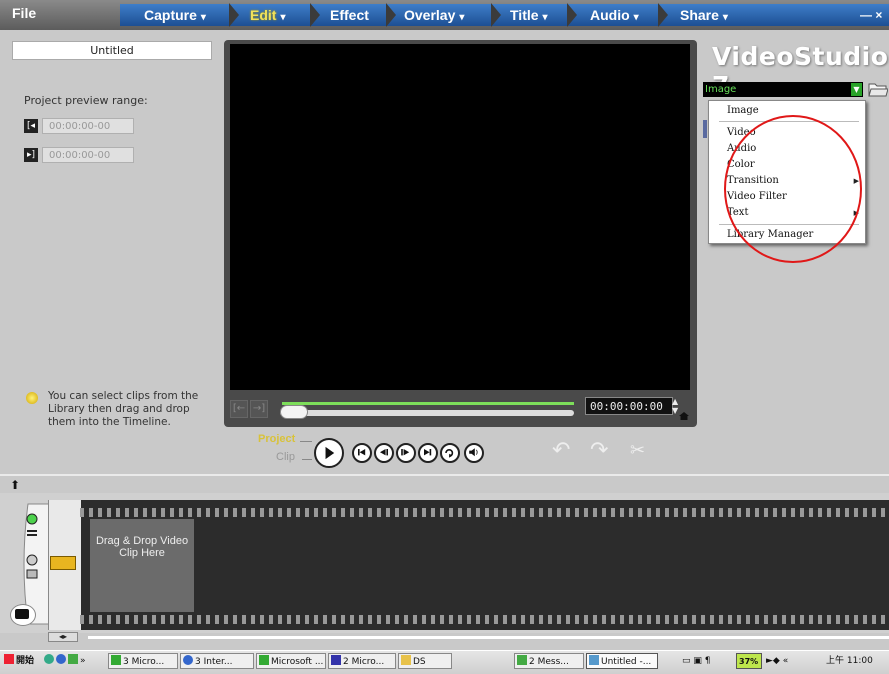 The height and width of the screenshot is (674, 889). Describe the element at coordinates (609, 15) in the screenshot. I see `tab-audio: Audio ▾` at that location.